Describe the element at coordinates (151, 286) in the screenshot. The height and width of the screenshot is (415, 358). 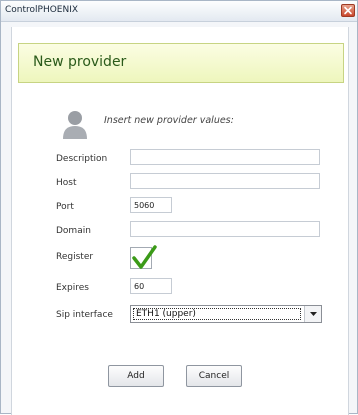
I see `expires-field` at that location.